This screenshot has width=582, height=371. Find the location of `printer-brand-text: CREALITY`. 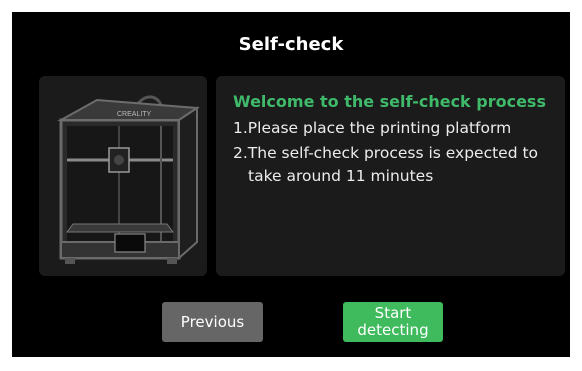

printer-brand-text: CREALITY is located at coordinates (134, 114).